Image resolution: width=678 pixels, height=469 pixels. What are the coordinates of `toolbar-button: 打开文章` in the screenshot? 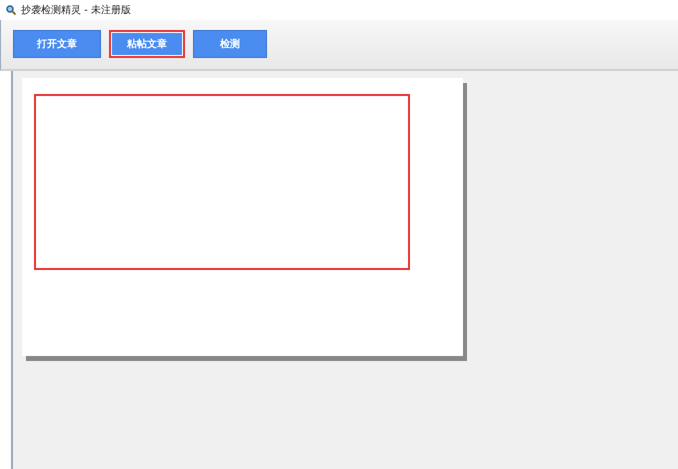 It's located at (57, 44).